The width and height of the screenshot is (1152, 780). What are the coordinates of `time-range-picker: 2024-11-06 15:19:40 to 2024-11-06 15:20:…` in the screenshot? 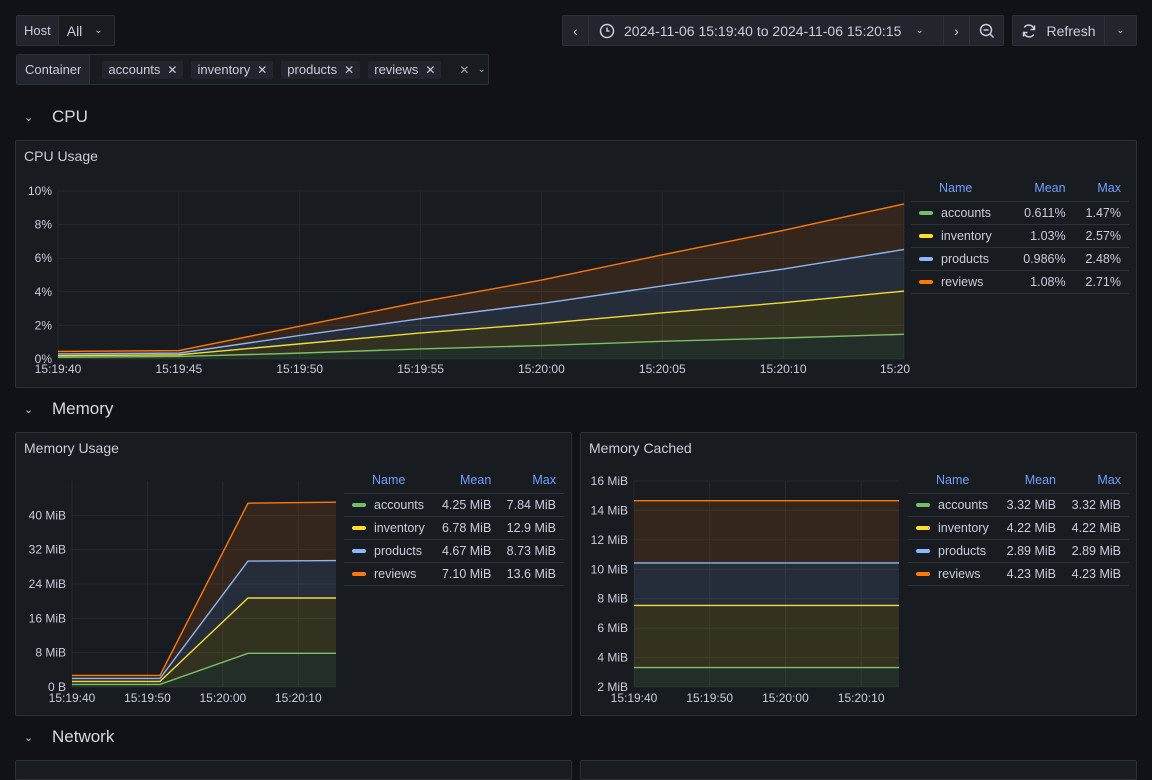 It's located at (766, 30).